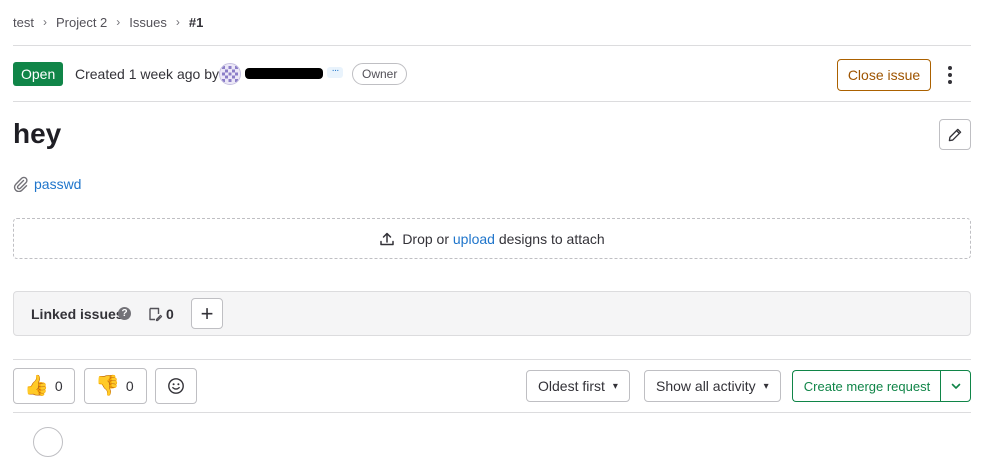 Image resolution: width=994 pixels, height=457 pixels. Describe the element at coordinates (36, 386) in the screenshot. I see `thumbs-up-icon: 👍` at that location.